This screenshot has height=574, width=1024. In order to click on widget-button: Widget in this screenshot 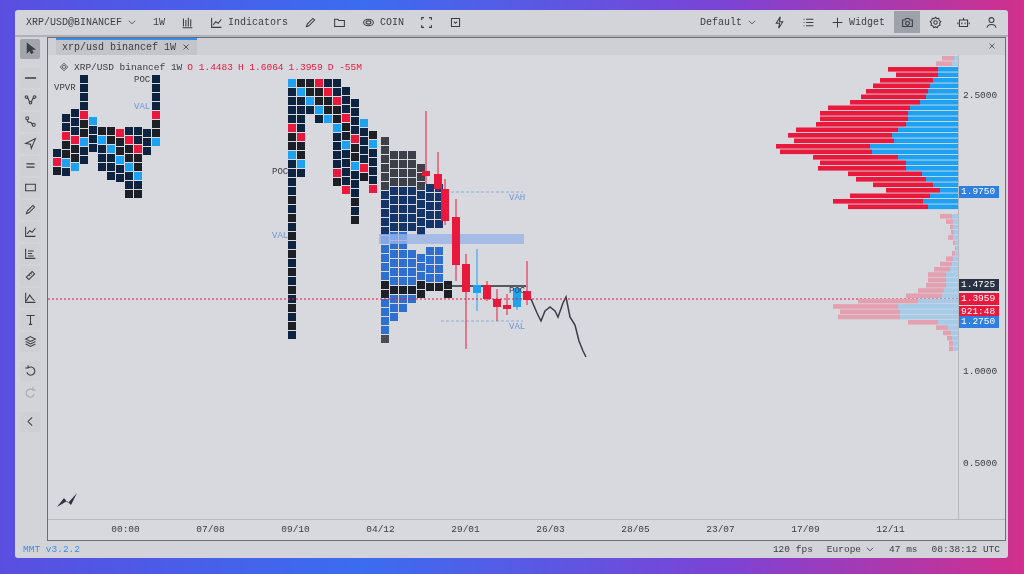, I will do `click(858, 22)`.